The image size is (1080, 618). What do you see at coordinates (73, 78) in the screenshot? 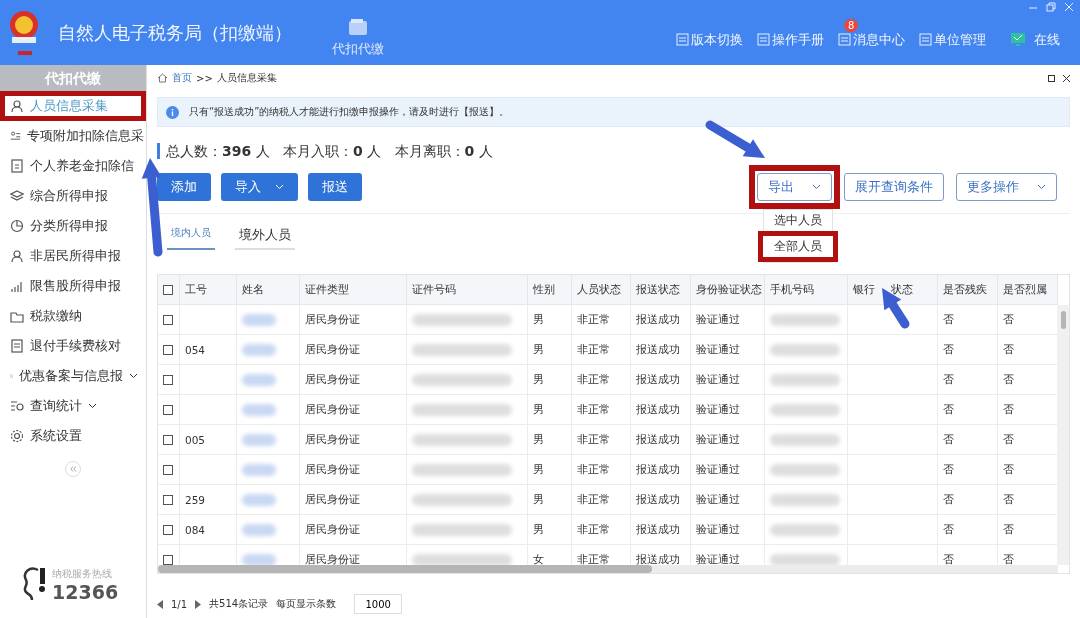
I see `sidebar-title: 代扣代缴` at bounding box center [73, 78].